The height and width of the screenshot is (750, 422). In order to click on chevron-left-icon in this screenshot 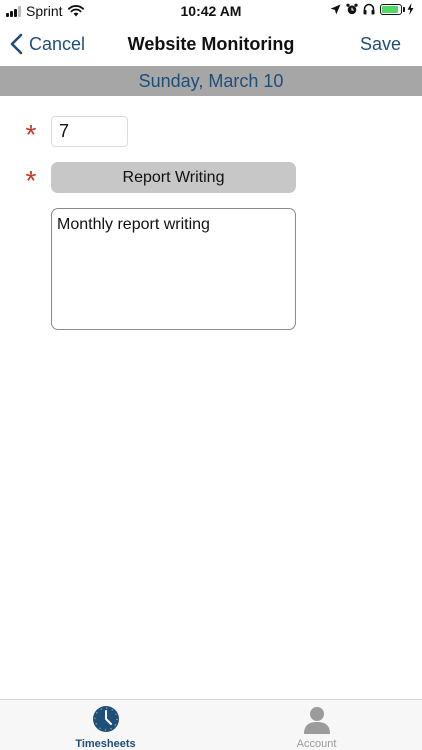, I will do `click(16, 44)`.